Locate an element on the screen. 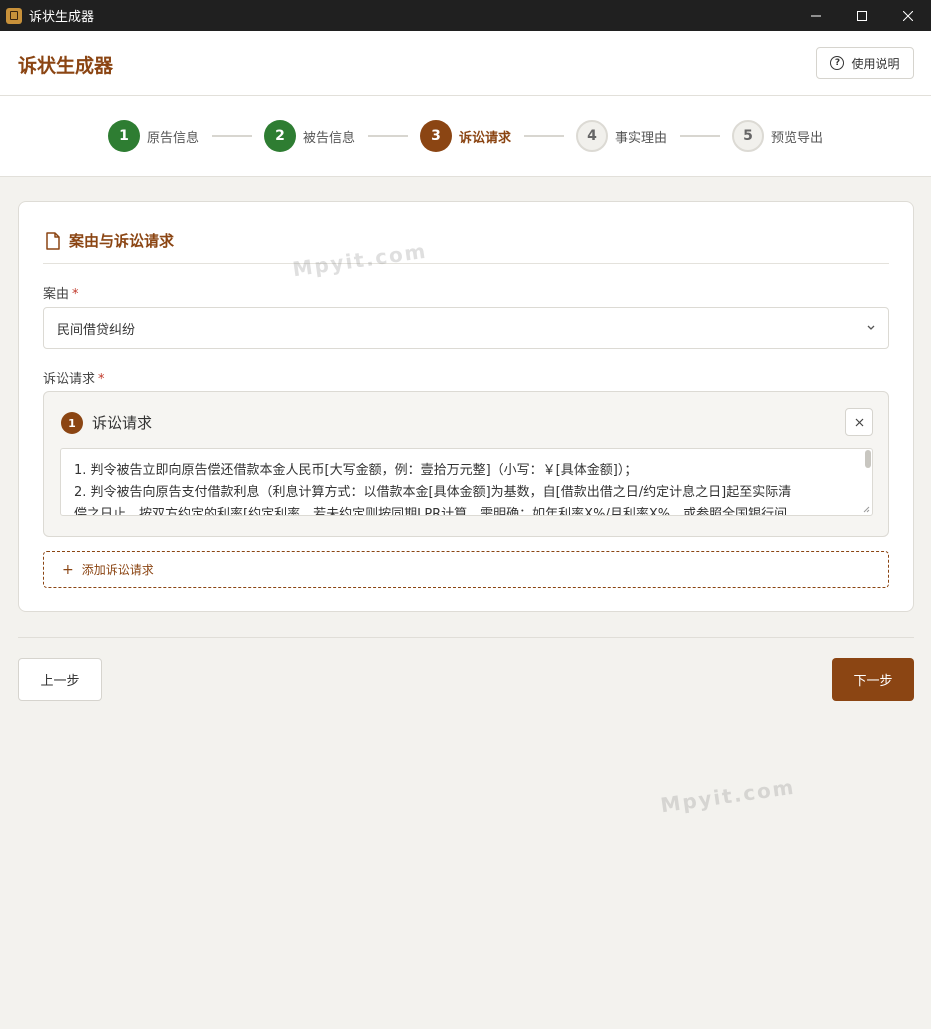 The height and width of the screenshot is (1029, 931). maximize-icon is located at coordinates (862, 15).